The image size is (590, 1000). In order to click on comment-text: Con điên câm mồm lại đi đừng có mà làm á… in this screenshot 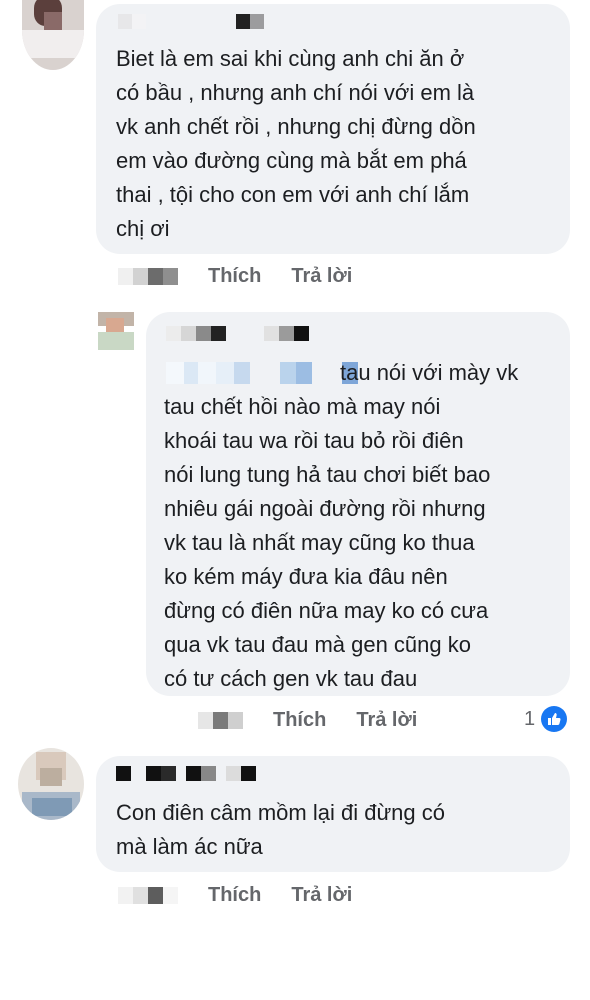, I will do `click(280, 829)`.